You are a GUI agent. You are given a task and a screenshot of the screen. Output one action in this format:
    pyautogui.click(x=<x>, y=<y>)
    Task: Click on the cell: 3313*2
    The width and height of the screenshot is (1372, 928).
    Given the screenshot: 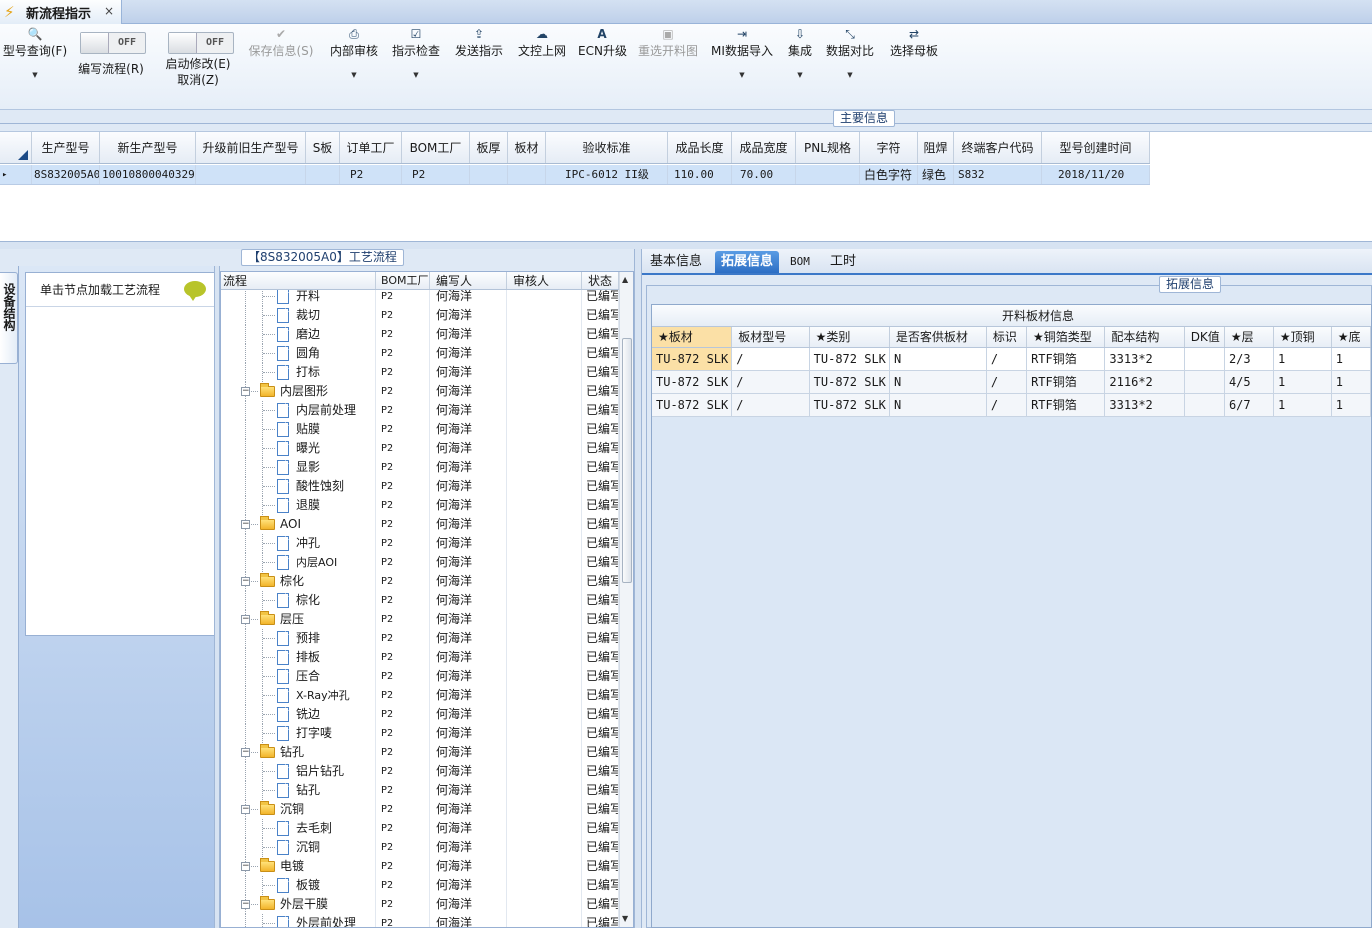 What is the action you would take?
    pyautogui.click(x=1145, y=359)
    